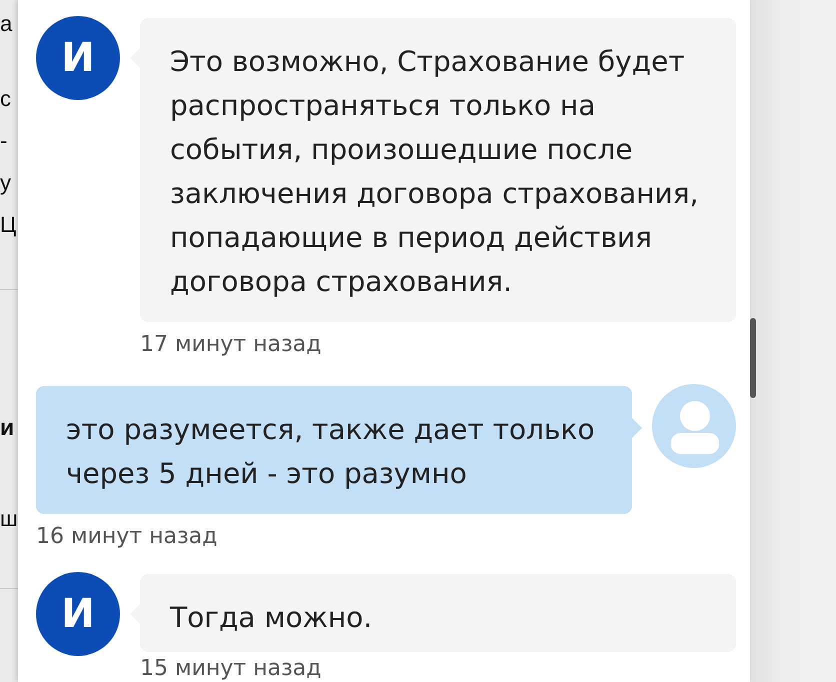  What do you see at coordinates (9, 225) in the screenshot?
I see `page-text-fragment: Ц` at bounding box center [9, 225].